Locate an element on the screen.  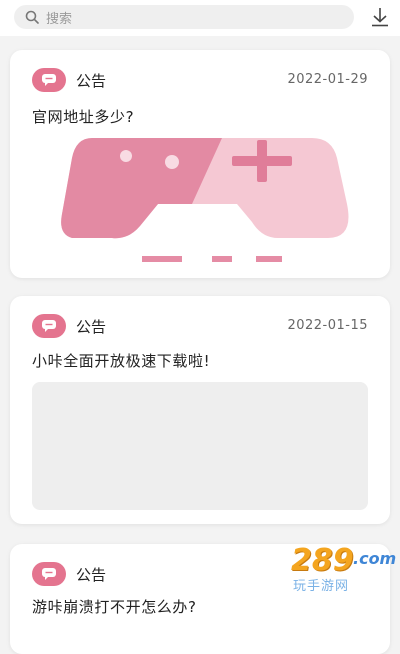
watermark-brand: 289 is located at coordinates (322, 560).